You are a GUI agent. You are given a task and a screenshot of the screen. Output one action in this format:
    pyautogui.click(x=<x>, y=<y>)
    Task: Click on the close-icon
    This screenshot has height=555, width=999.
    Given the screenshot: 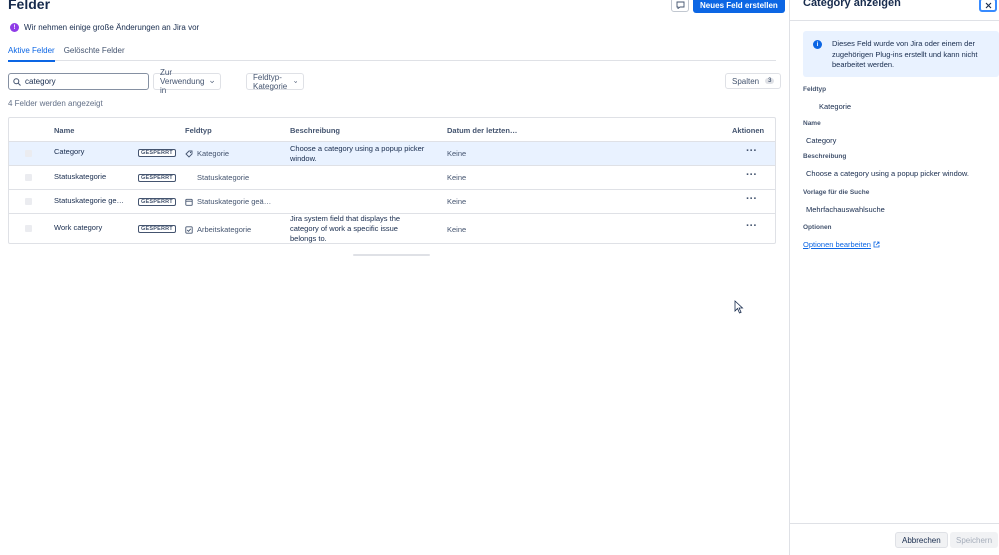 What is the action you would take?
    pyautogui.click(x=988, y=5)
    